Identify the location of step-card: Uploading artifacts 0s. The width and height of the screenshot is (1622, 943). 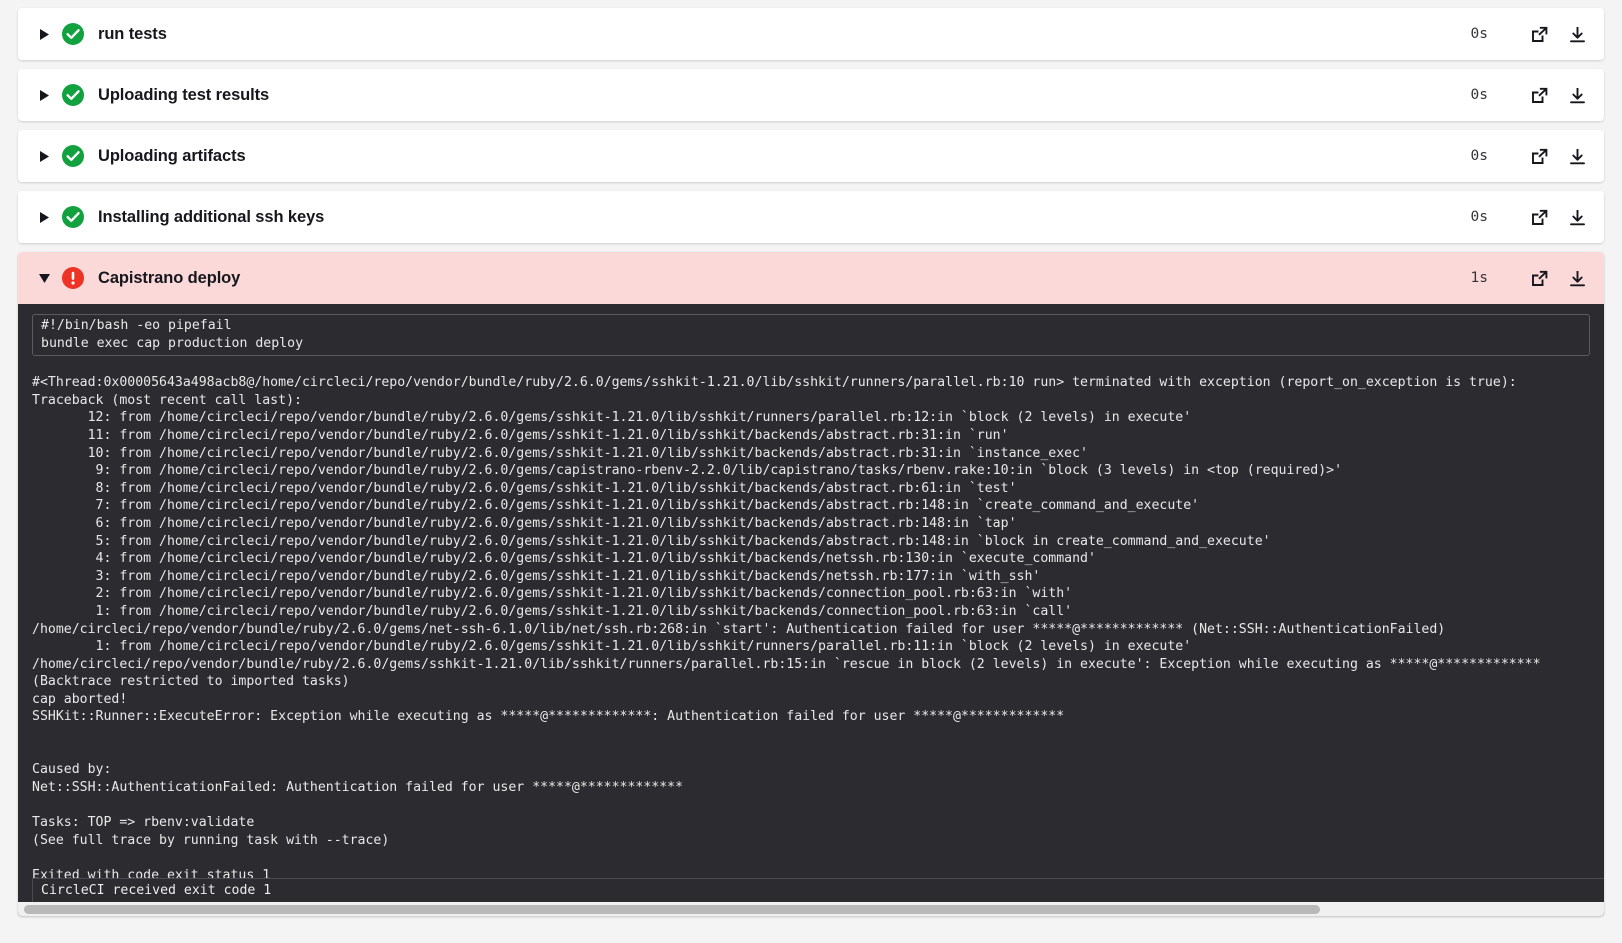
(811, 156).